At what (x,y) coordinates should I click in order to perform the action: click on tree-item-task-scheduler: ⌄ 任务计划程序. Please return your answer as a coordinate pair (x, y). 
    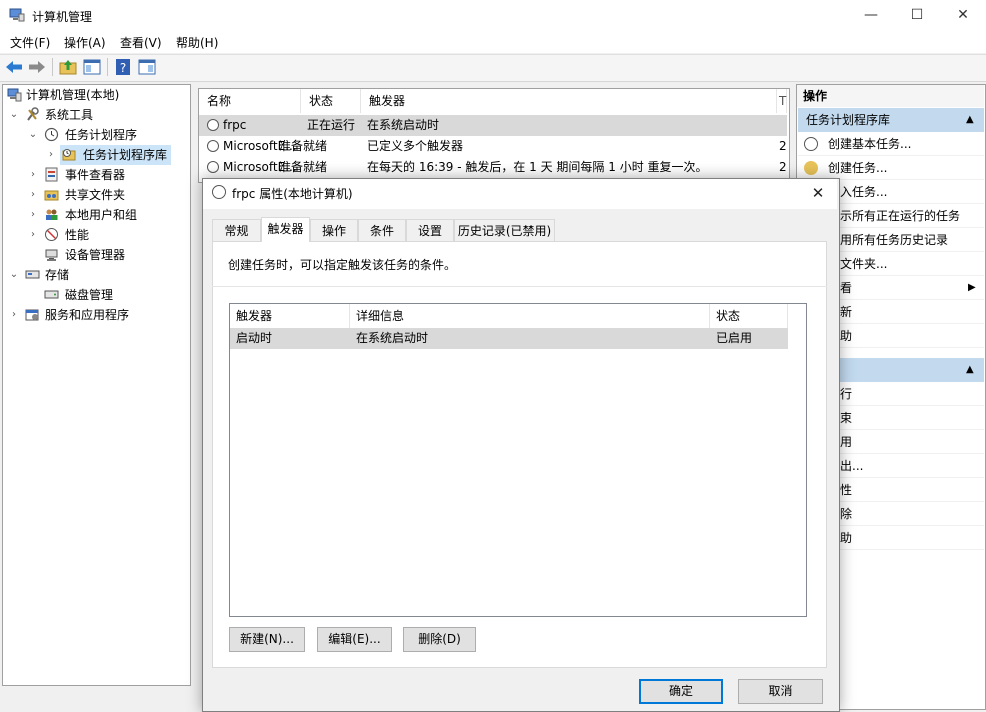
    Looking at the image, I should click on (95, 135).